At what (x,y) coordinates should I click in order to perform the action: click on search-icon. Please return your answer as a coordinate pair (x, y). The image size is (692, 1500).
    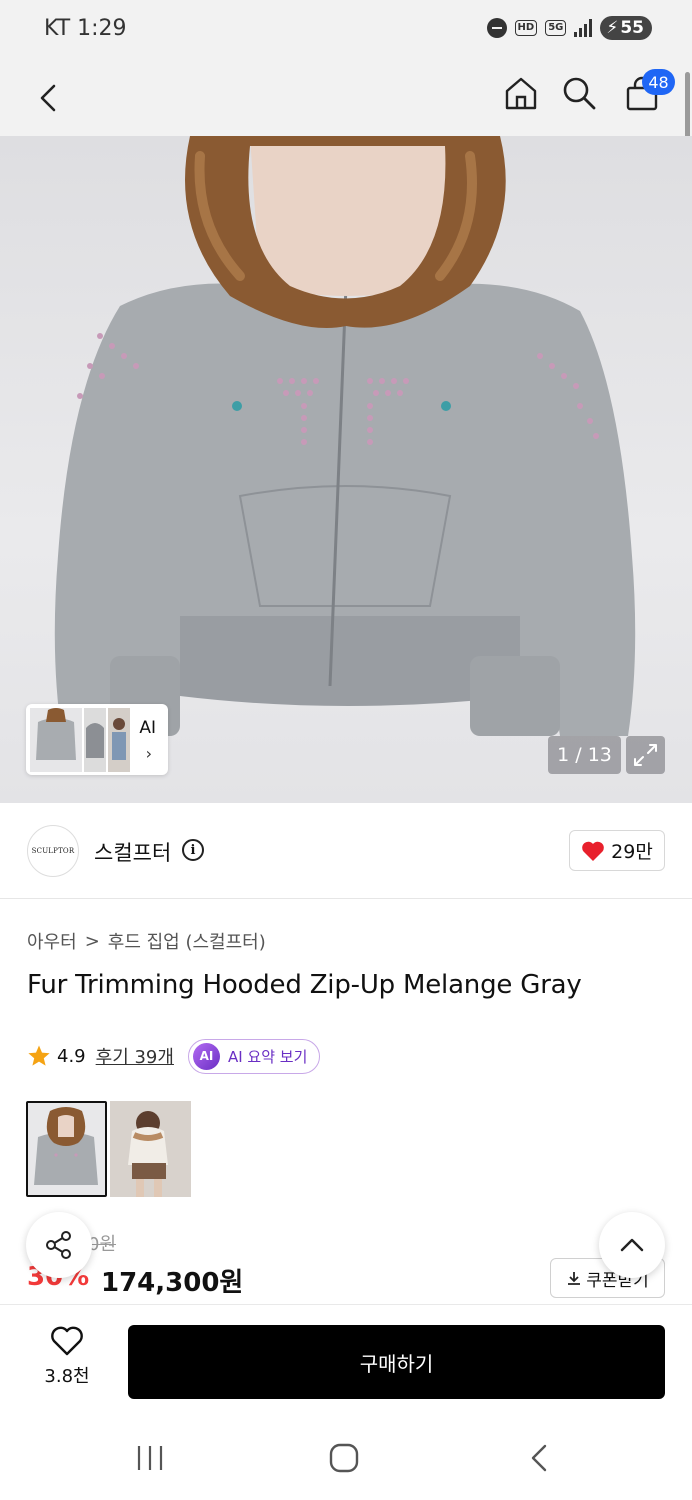
    Looking at the image, I should click on (579, 93).